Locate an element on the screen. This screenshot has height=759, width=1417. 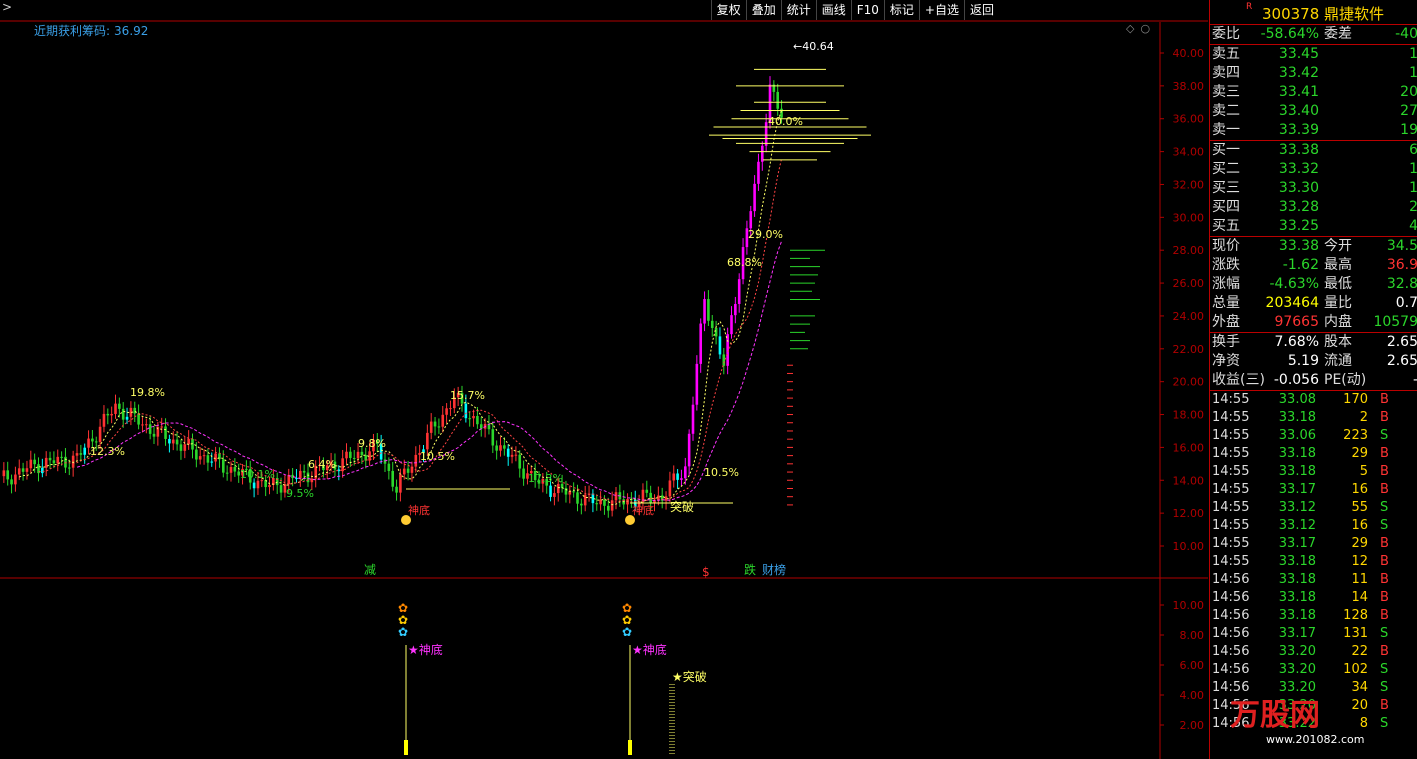
watermark-url: www.201082.com is located at coordinates (1315, 739).